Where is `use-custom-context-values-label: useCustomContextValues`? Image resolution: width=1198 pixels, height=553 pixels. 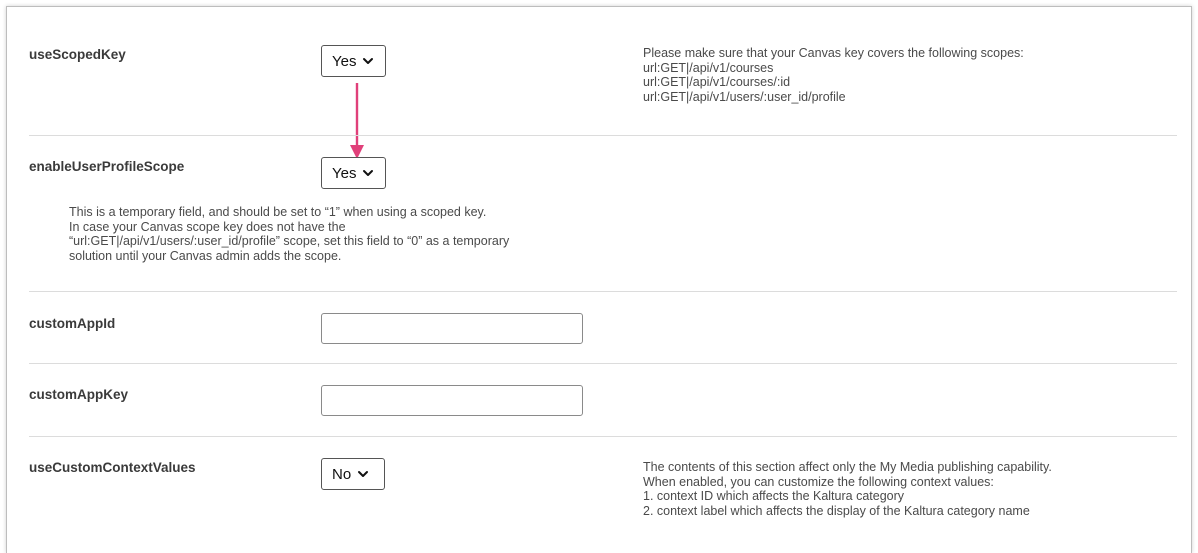
use-custom-context-values-label: useCustomContextValues is located at coordinates (112, 467).